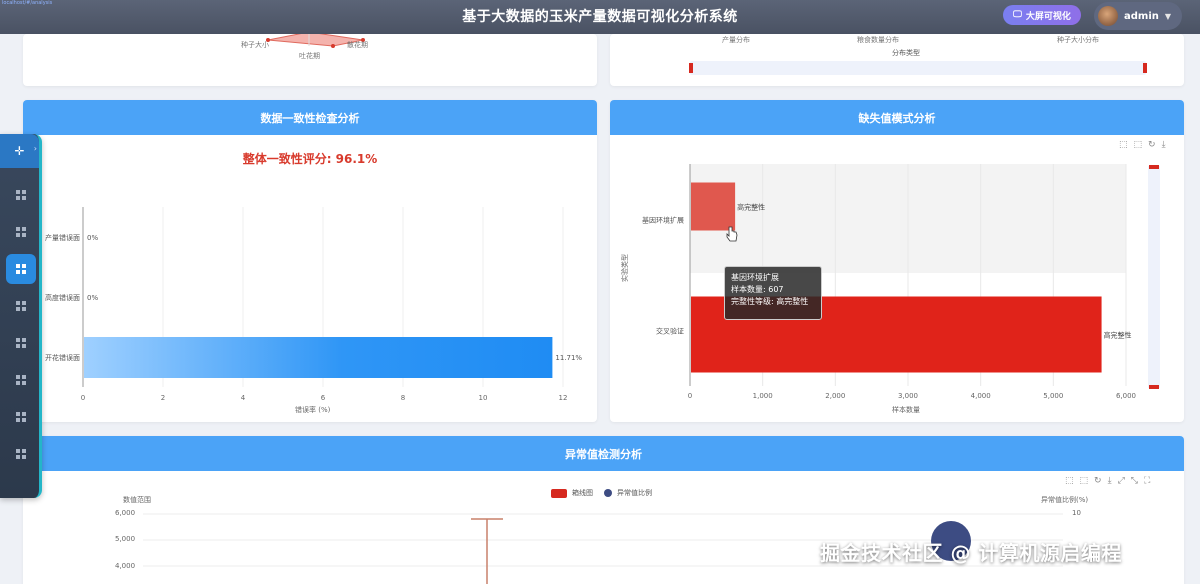 This screenshot has width=1200, height=584. What do you see at coordinates (971, 553) in the screenshot?
I see `watermark: 掘金技术社区 @ 计算机源启编程` at bounding box center [971, 553].